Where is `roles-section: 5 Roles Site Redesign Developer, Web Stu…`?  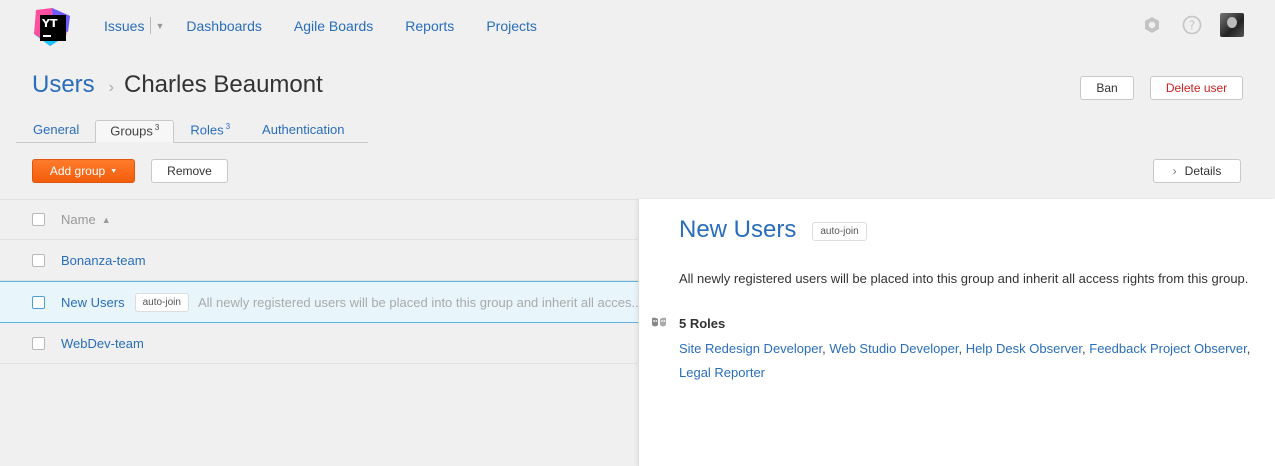
roles-section: 5 Roles Site Redesign Developer, Web Stu… is located at coordinates (955, 350).